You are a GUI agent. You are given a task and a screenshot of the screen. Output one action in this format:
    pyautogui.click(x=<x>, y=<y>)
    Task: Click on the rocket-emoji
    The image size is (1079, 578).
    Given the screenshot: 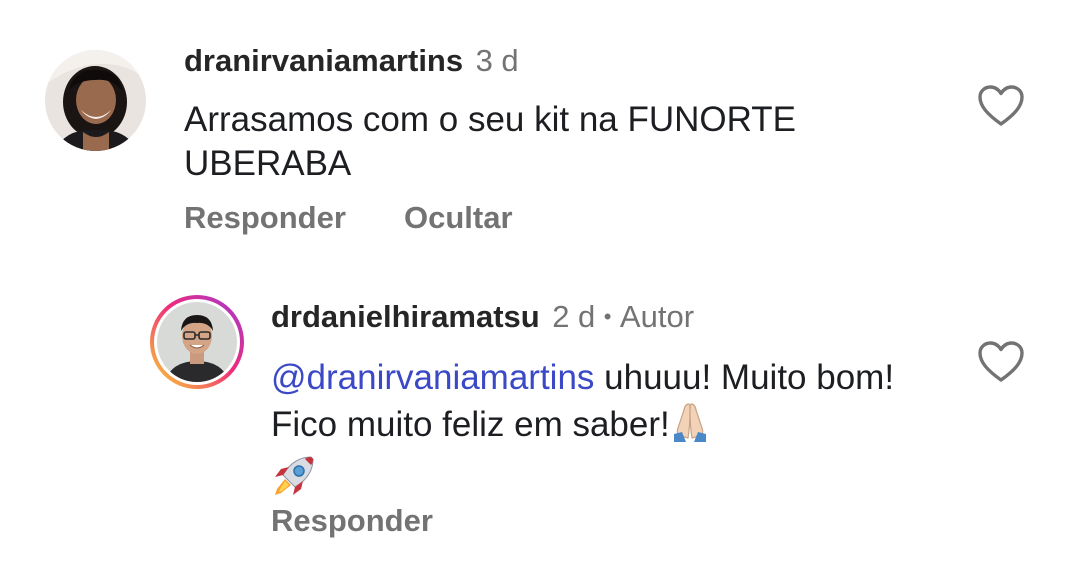 What is the action you would take?
    pyautogui.click(x=294, y=481)
    